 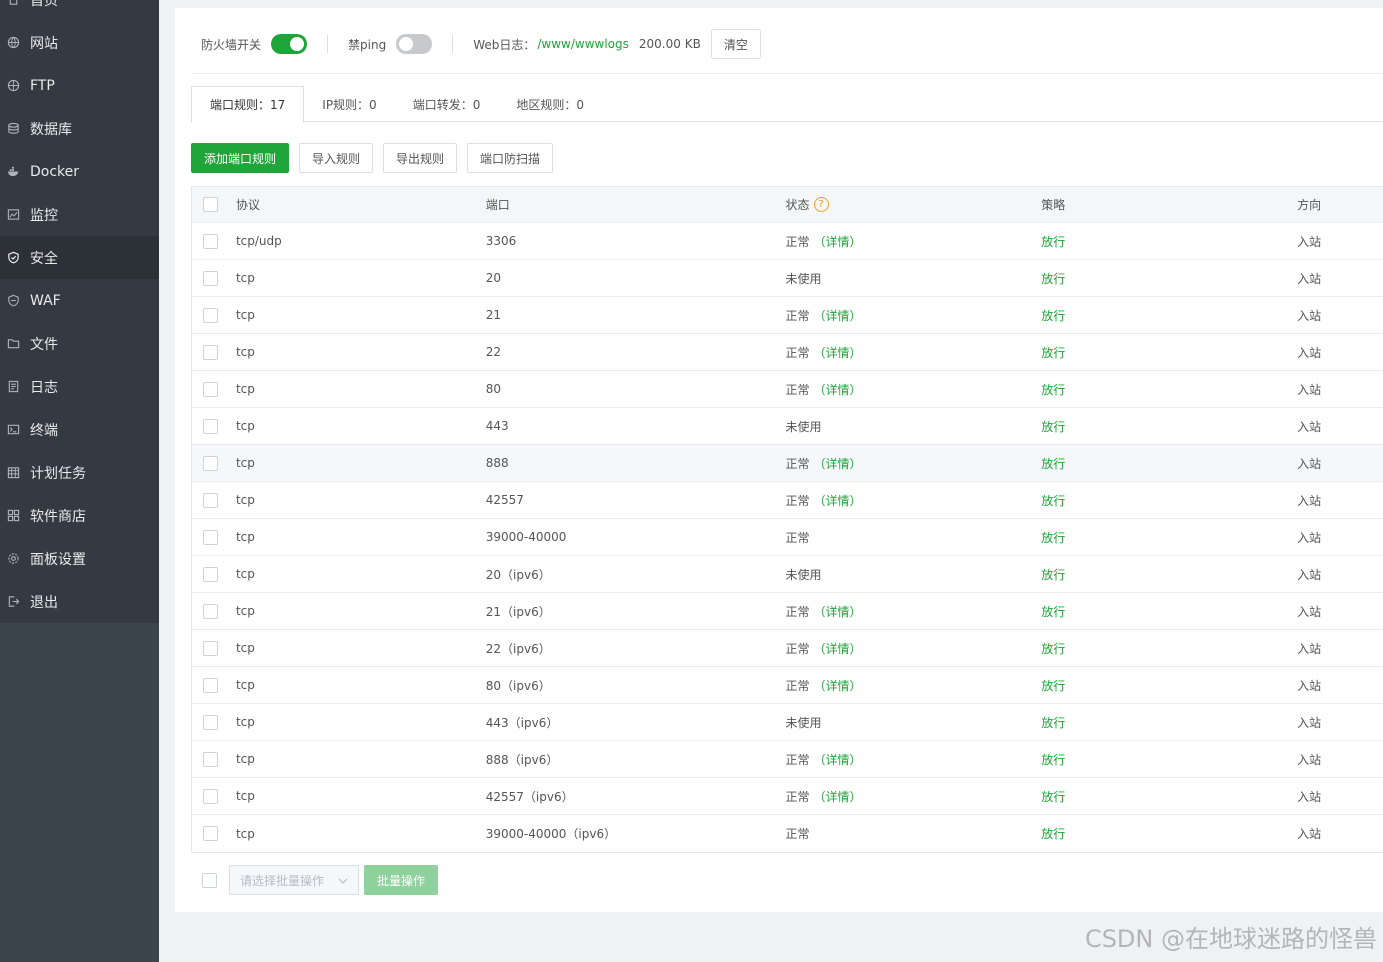 I want to click on port-antiscan-button: 端口防扫描, so click(x=510, y=158).